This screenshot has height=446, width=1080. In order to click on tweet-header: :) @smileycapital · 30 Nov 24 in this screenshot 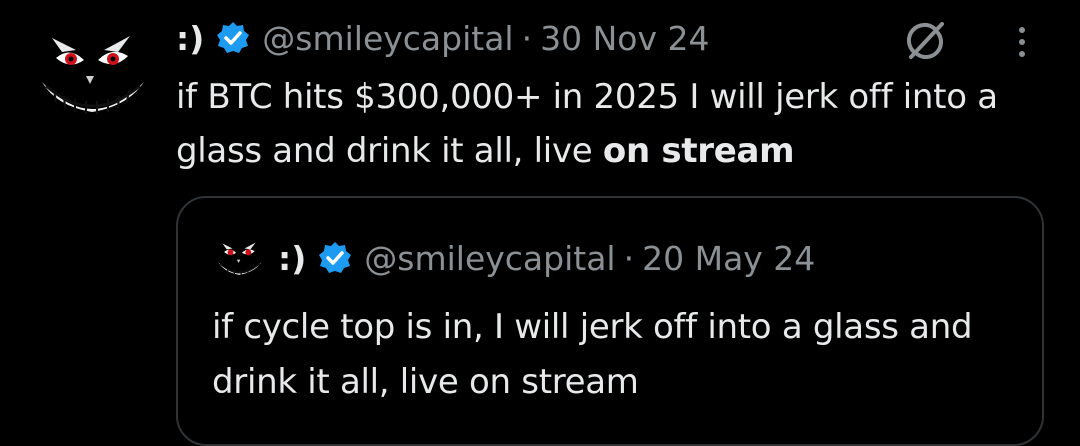, I will do `click(442, 38)`.